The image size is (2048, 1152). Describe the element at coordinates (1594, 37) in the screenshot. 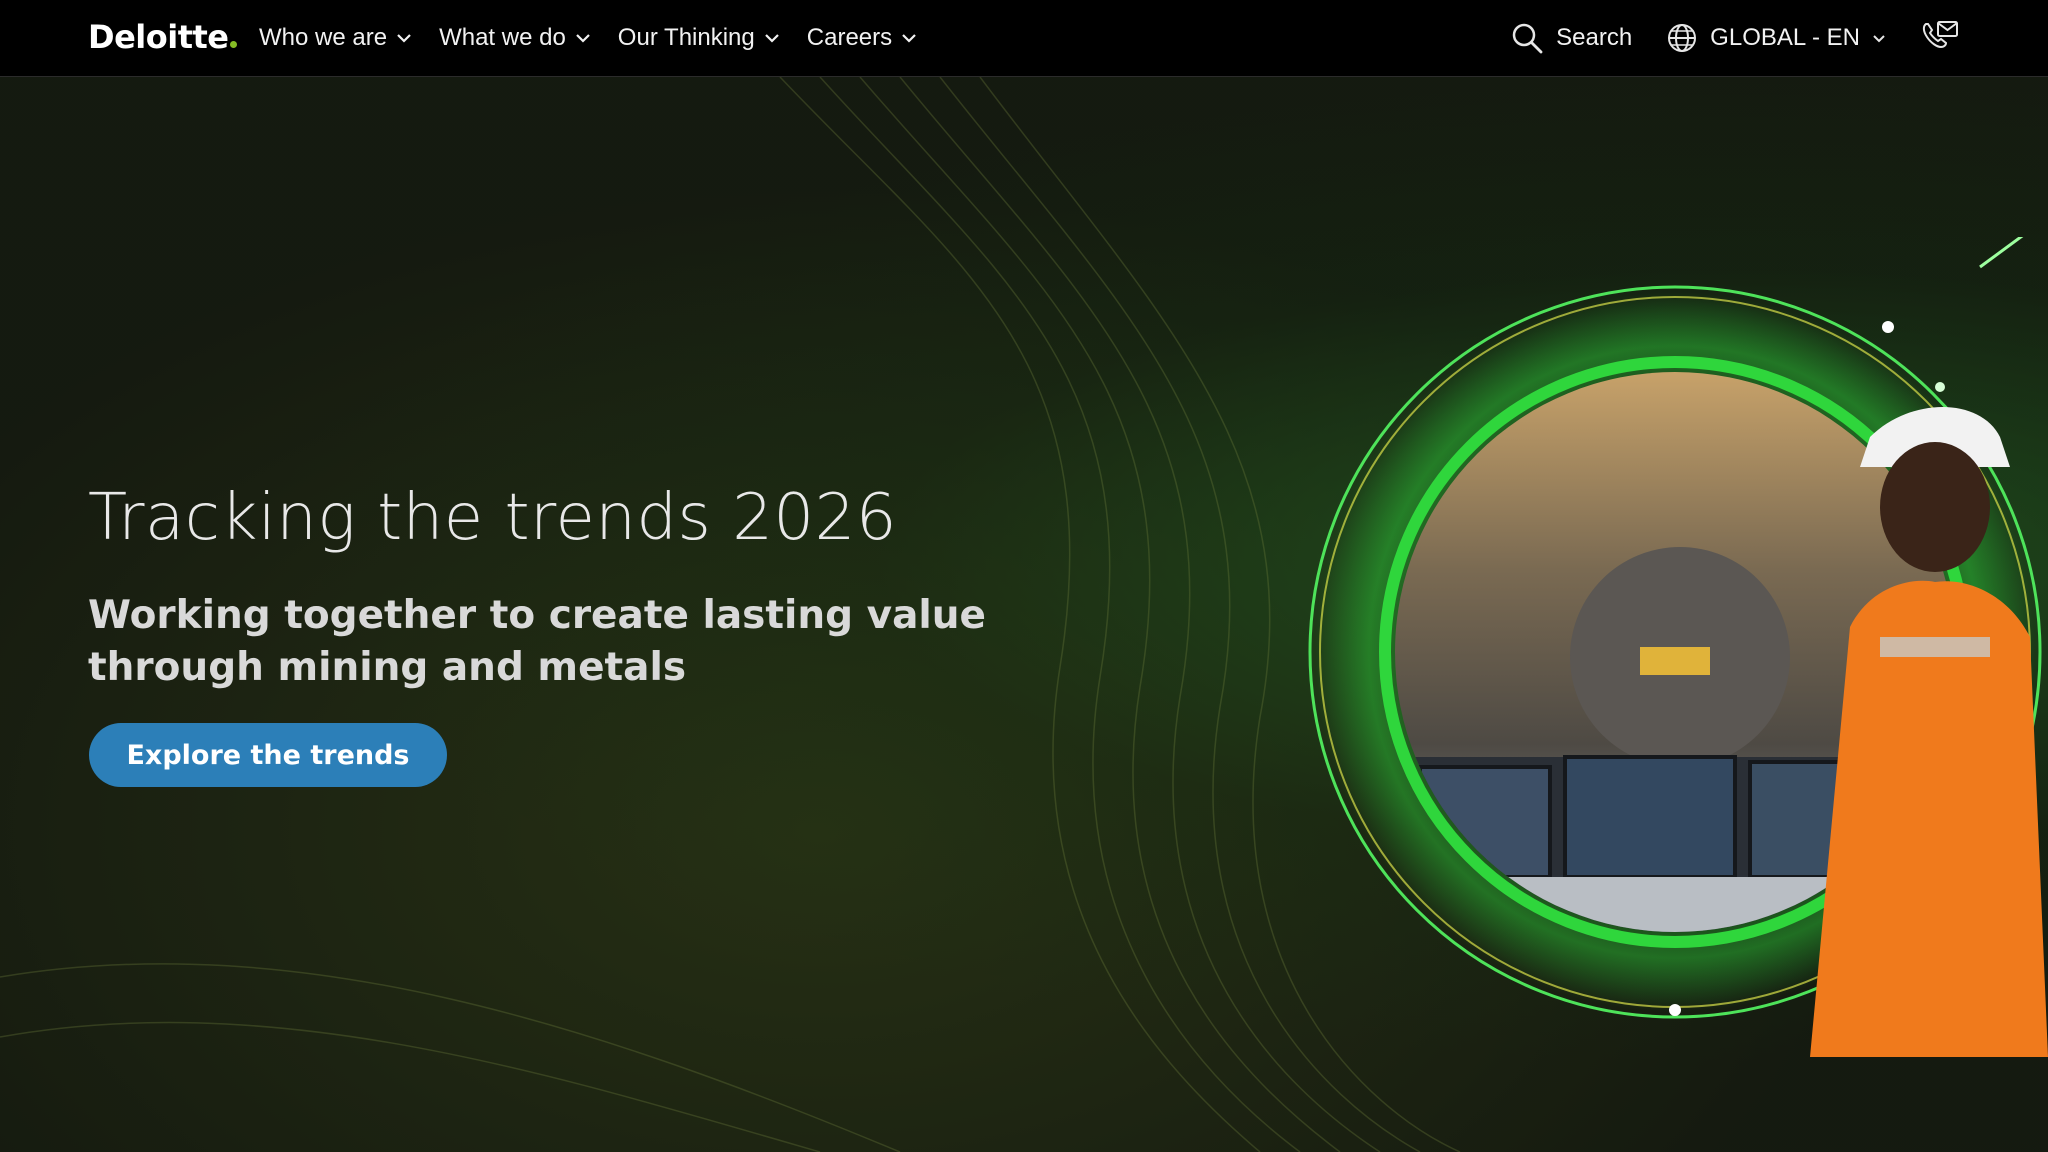

I see `search-label: Search` at that location.